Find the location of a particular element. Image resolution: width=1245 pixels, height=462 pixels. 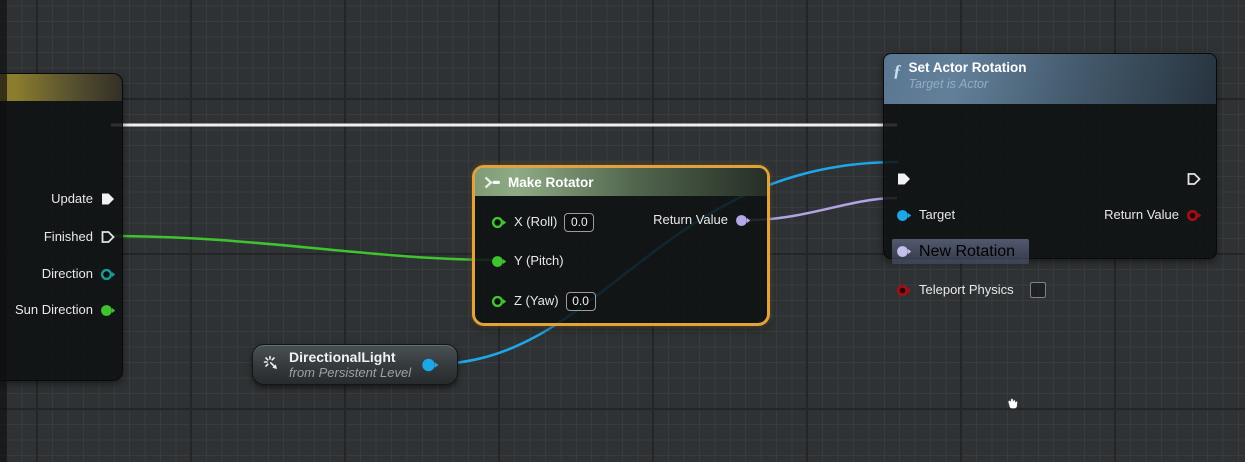

x-roll-value-input: 0.0 is located at coordinates (579, 222).